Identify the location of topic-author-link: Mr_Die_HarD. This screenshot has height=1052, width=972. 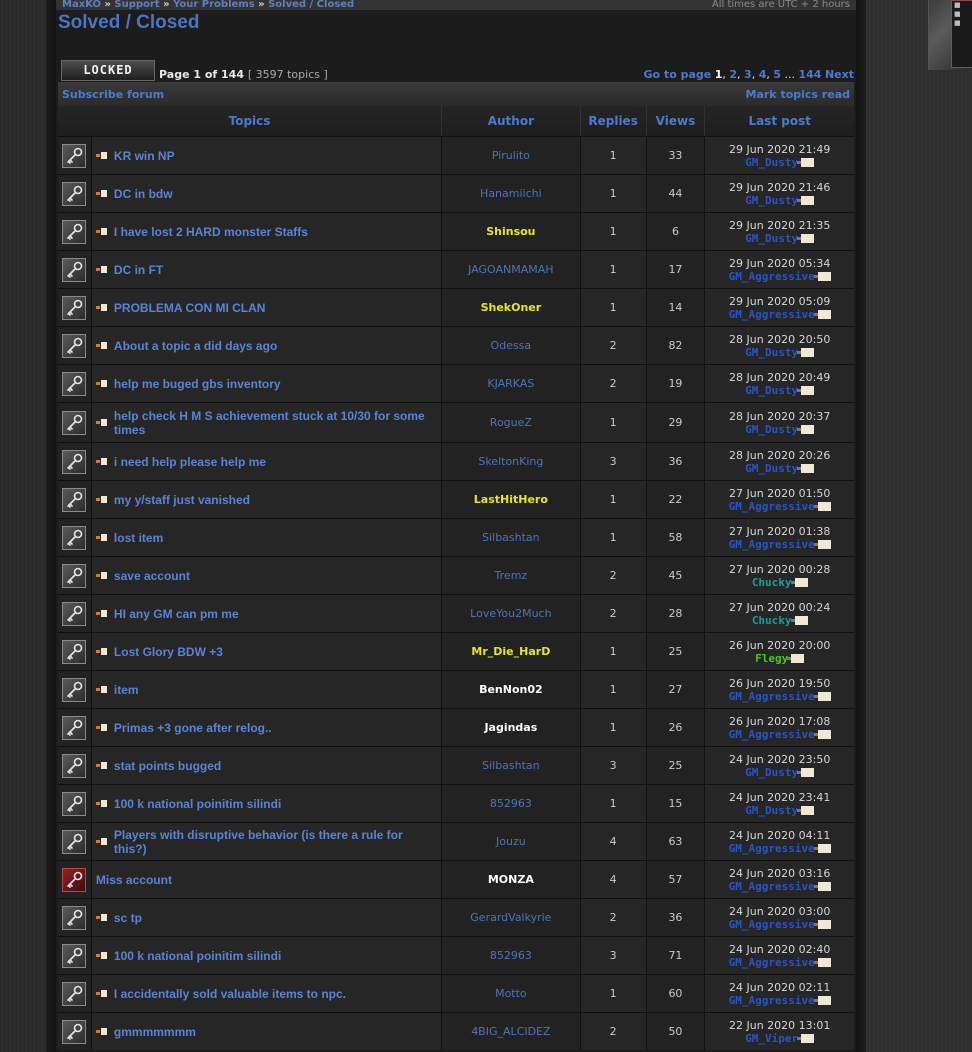
(510, 651).